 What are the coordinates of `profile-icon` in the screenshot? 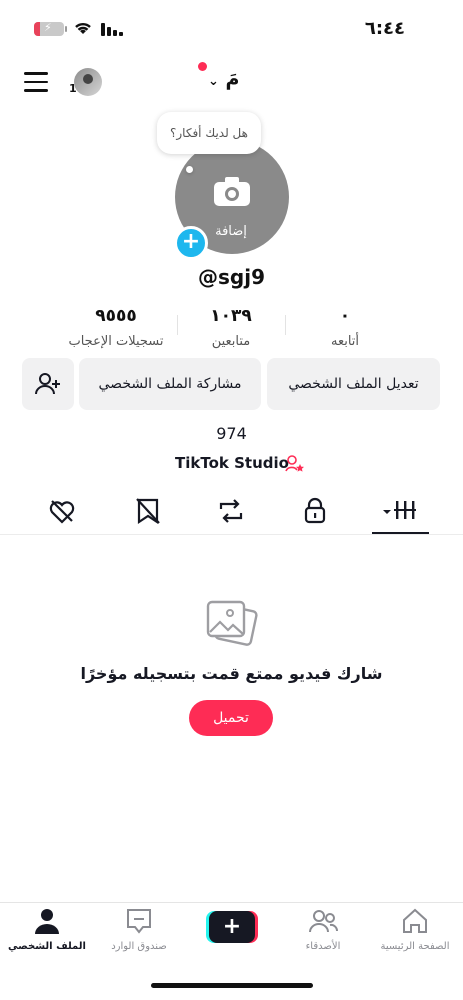 It's located at (47, 921).